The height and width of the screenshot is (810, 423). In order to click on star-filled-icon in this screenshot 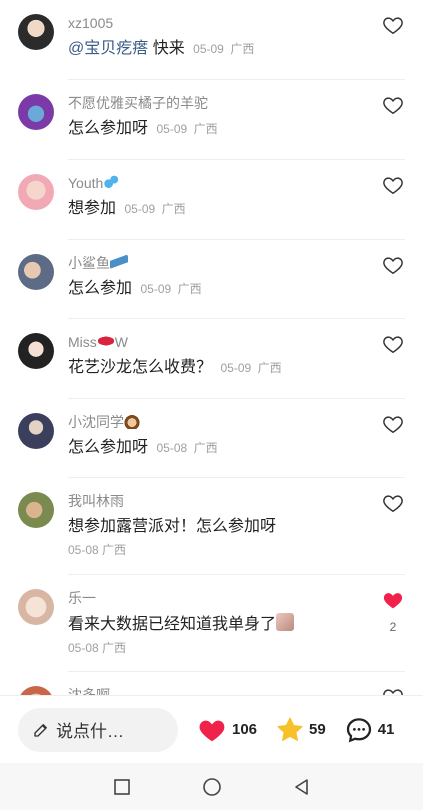, I will do `click(290, 729)`.